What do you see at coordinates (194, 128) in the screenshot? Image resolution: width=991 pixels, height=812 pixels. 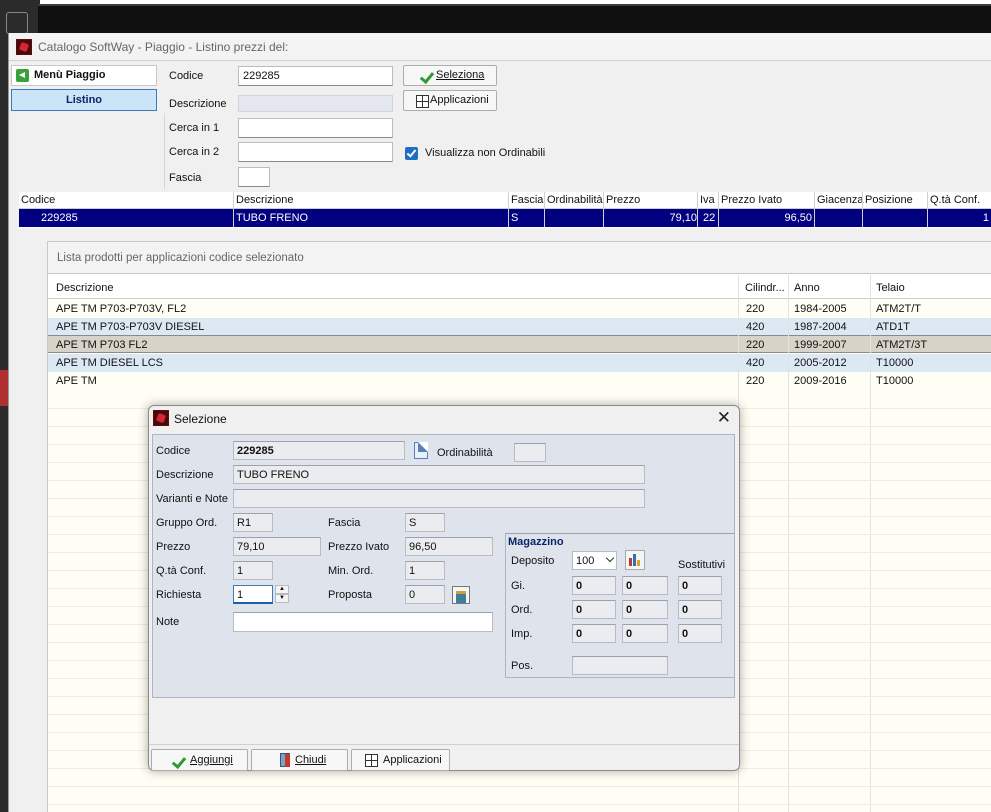 I see `cerca1-label: Cerca in 1` at bounding box center [194, 128].